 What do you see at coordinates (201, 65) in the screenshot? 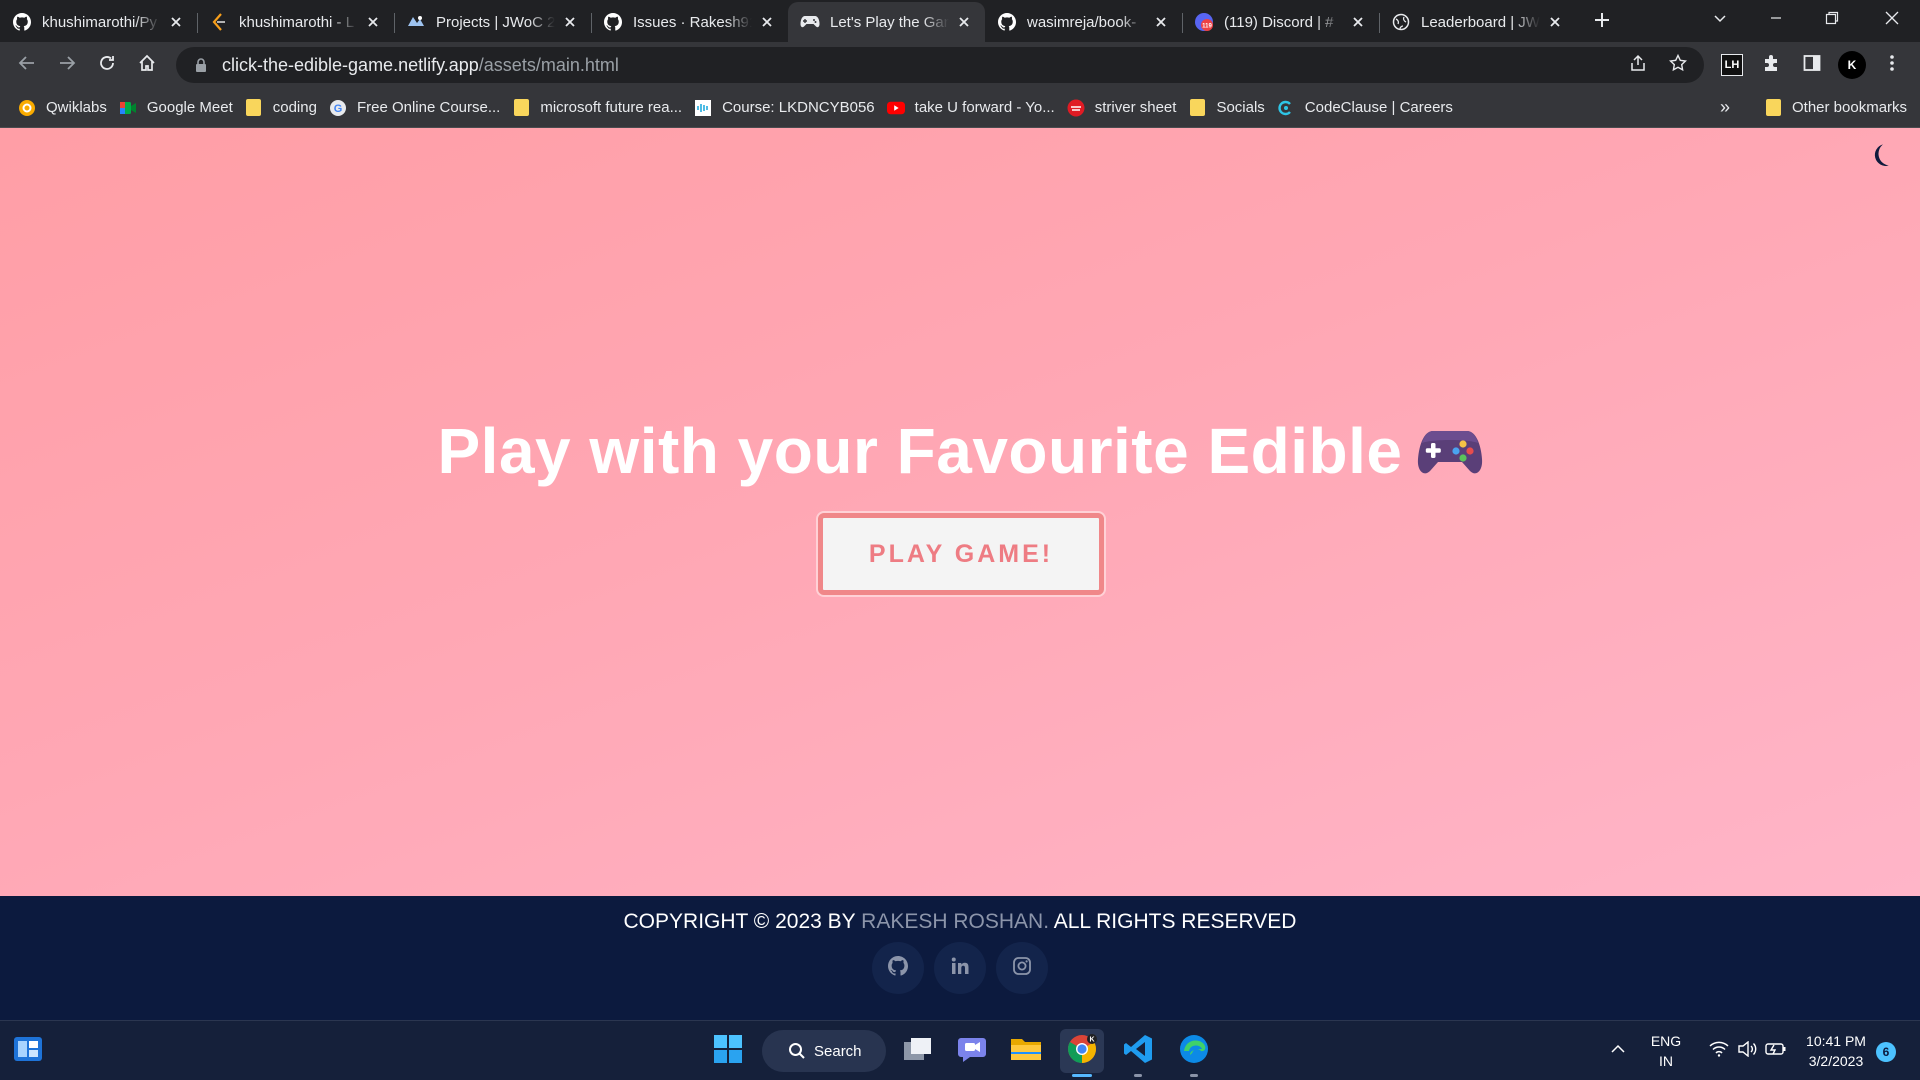
I see `lock-icon` at bounding box center [201, 65].